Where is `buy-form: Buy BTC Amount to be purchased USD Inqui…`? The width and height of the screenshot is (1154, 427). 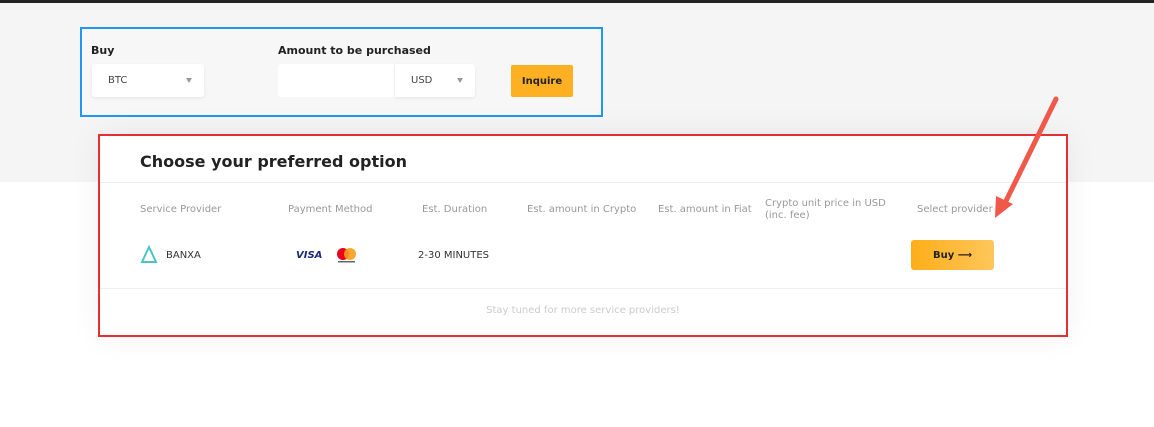 buy-form: Buy BTC Amount to be purchased USD Inqui… is located at coordinates (341, 72).